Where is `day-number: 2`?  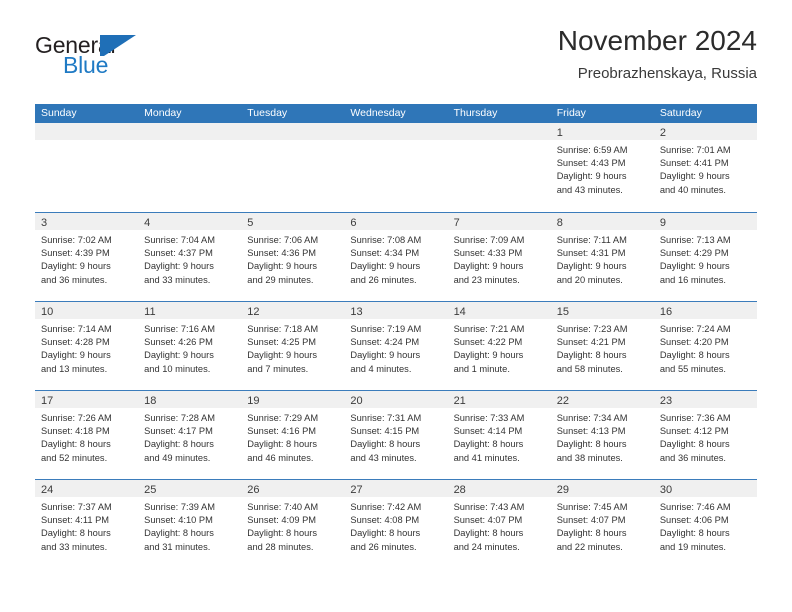 day-number: 2 is located at coordinates (662, 133).